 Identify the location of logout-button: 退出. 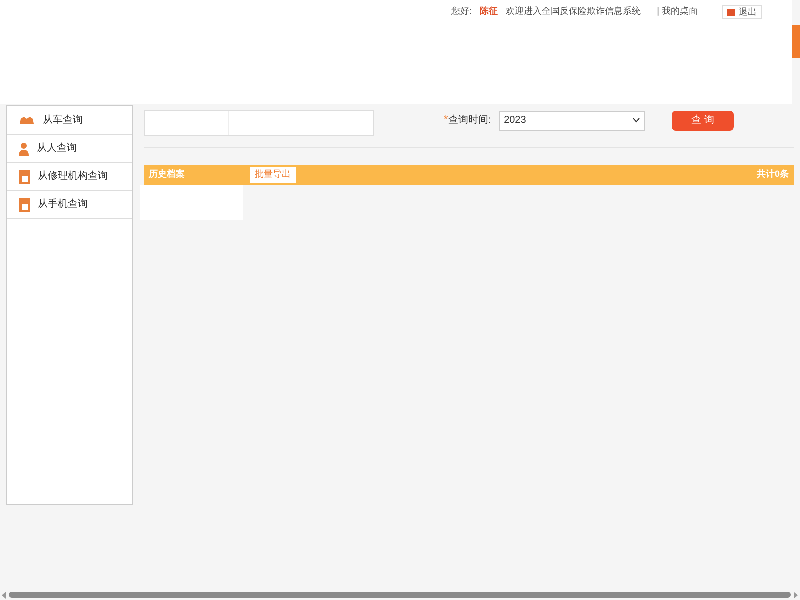
(742, 12).